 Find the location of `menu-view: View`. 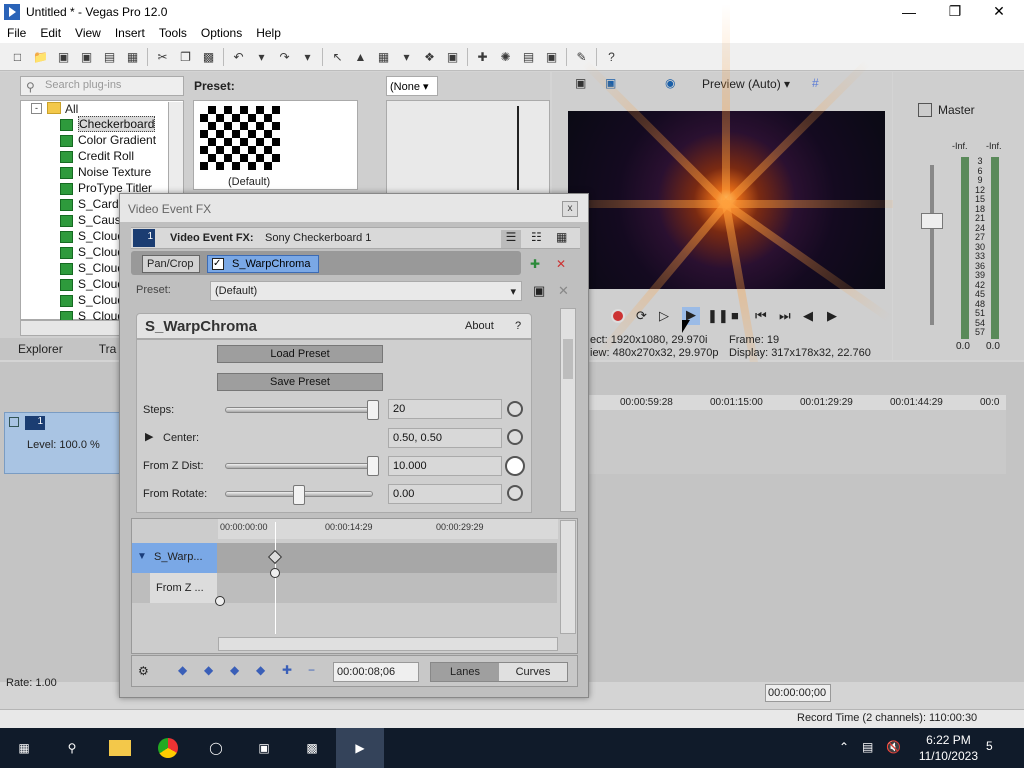

menu-view: View is located at coordinates (88, 33).